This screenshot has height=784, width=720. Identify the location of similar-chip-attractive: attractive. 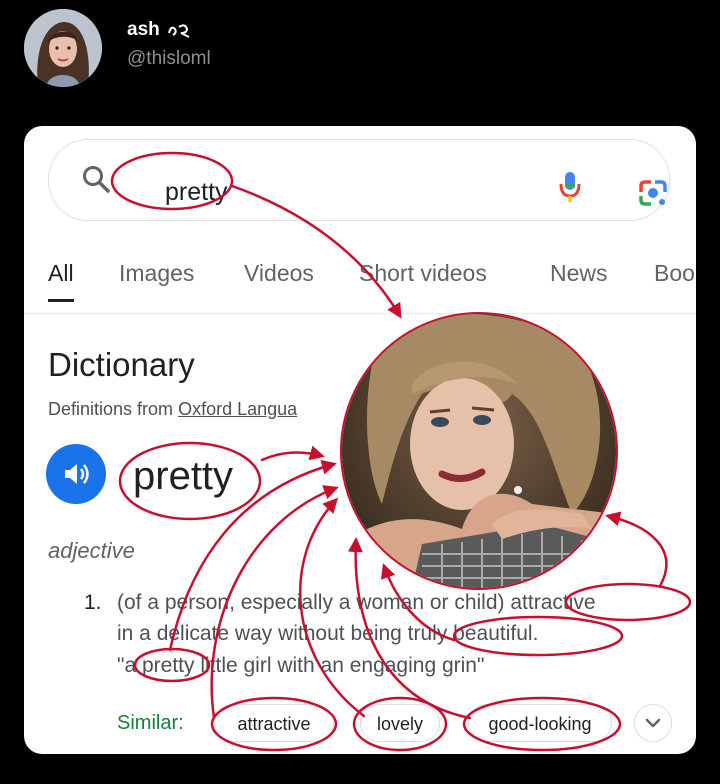
(274, 723).